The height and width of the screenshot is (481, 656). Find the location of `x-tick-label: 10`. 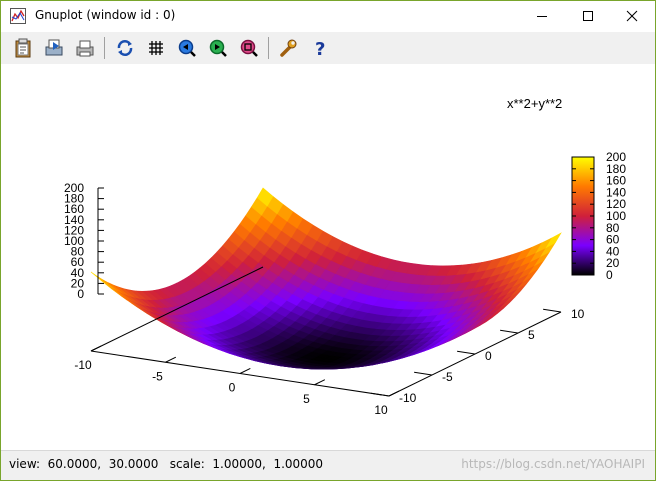

x-tick-label: 10 is located at coordinates (381, 410).